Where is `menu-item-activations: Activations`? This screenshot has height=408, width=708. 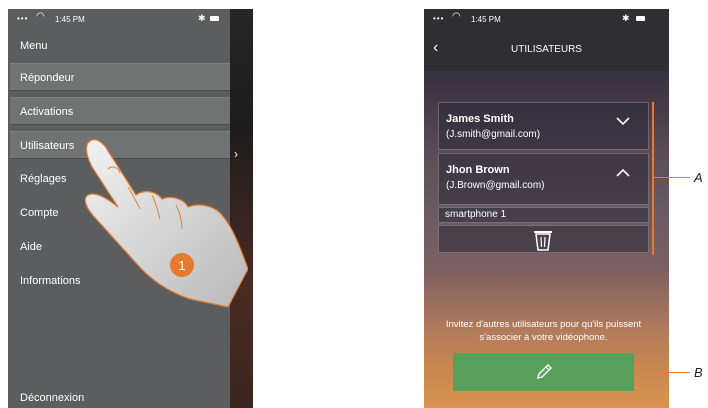 menu-item-activations: Activations is located at coordinates (120, 111).